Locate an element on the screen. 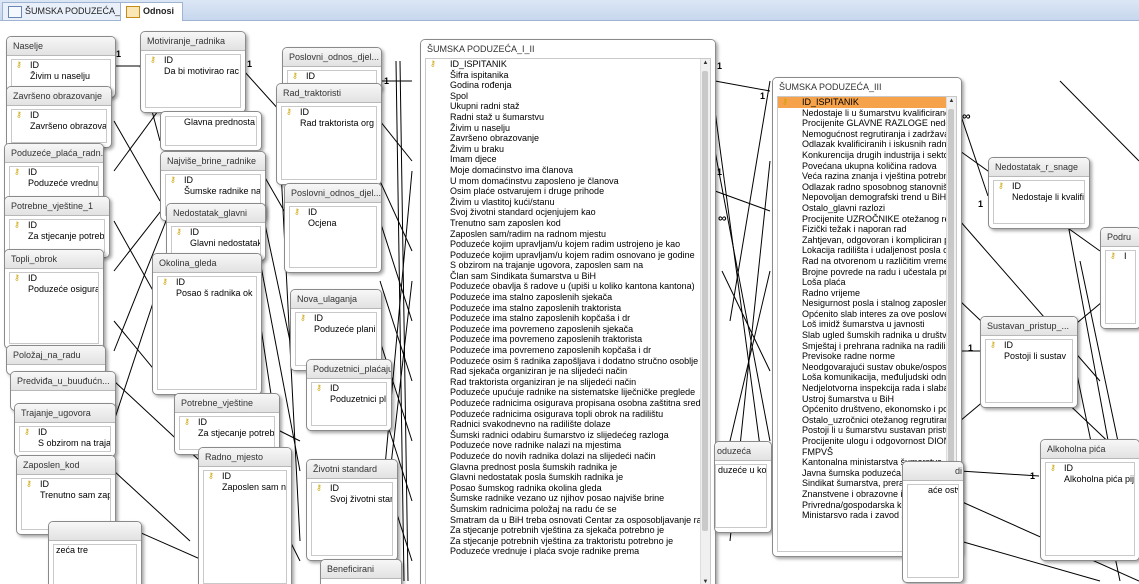  field-row: Neodgovarajući sustav obuke/osposoblj is located at coordinates (867, 367).